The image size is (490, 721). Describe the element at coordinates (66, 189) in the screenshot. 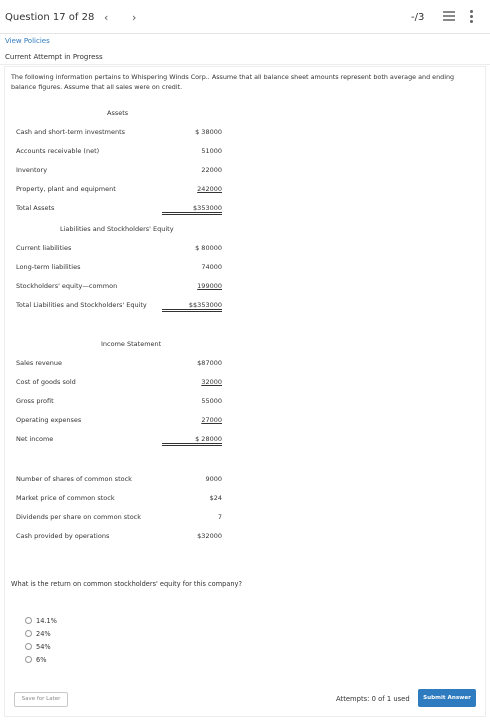

I see `asset-label: Property, plant and equipment` at that location.